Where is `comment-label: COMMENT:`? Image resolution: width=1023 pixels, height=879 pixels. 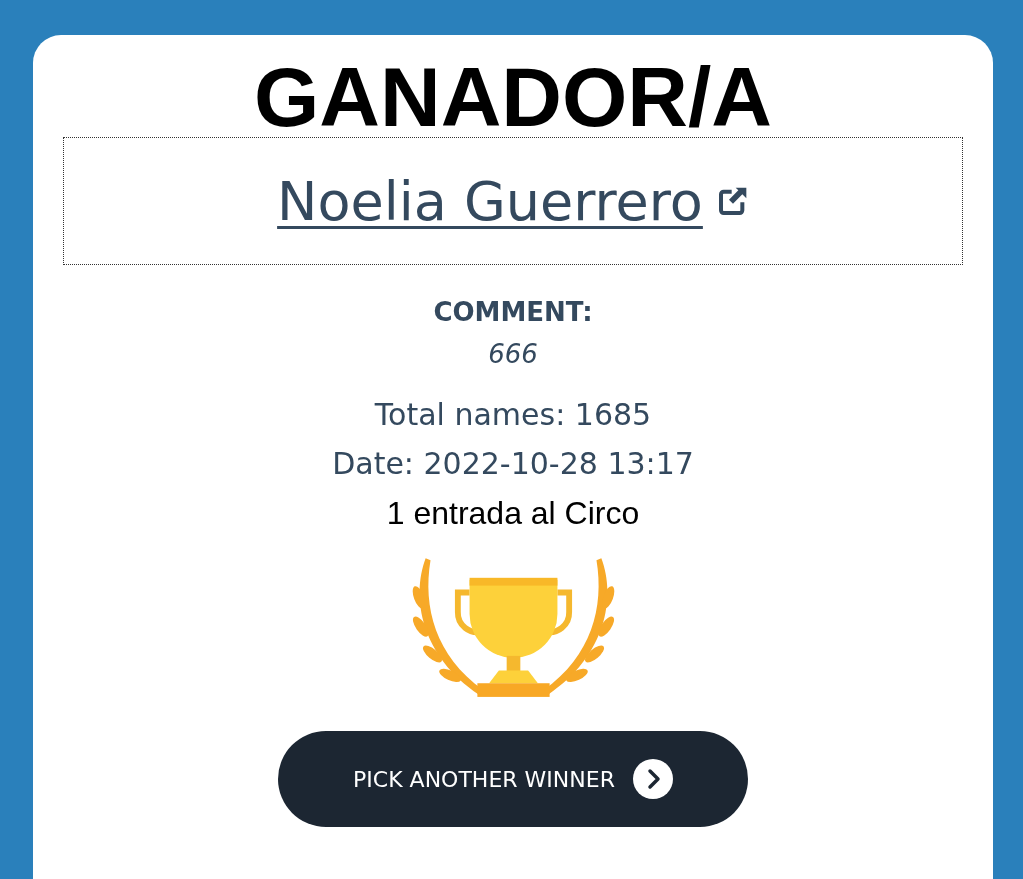 comment-label: COMMENT: is located at coordinates (513, 312).